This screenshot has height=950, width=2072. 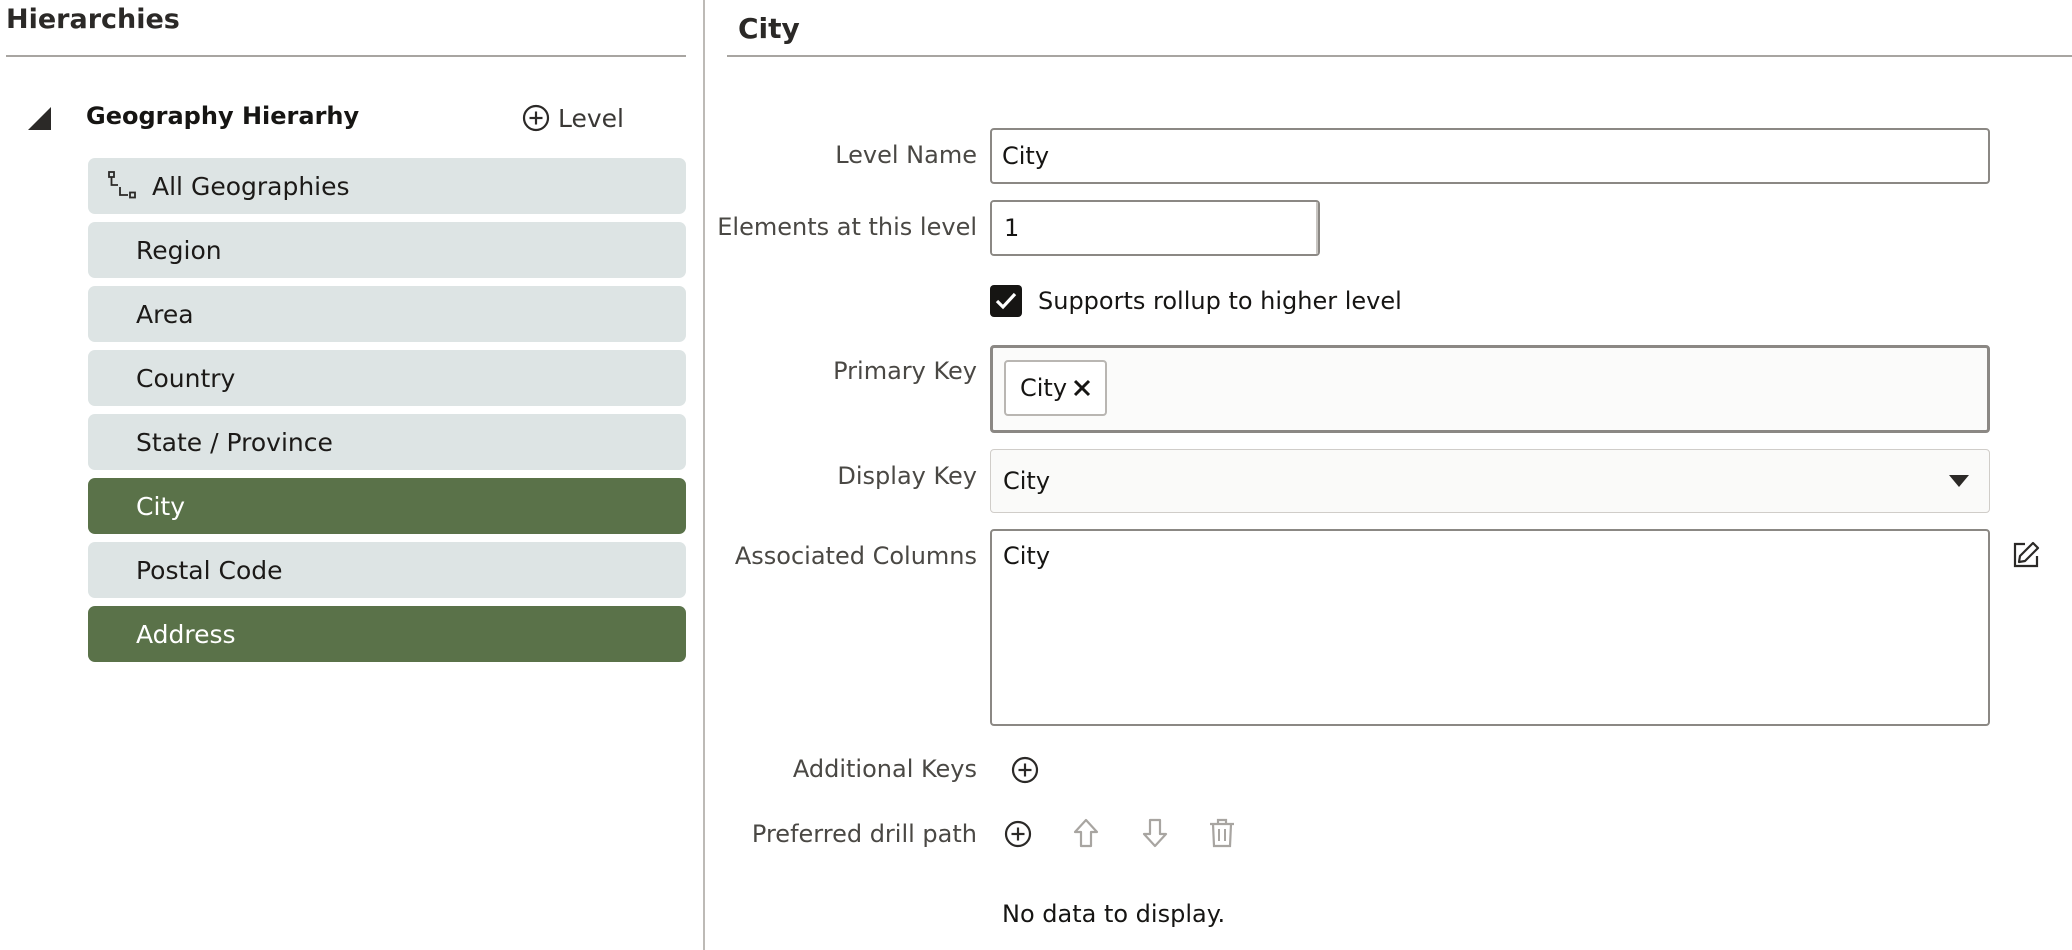 I want to click on decrement-button, so click(x=1318, y=228).